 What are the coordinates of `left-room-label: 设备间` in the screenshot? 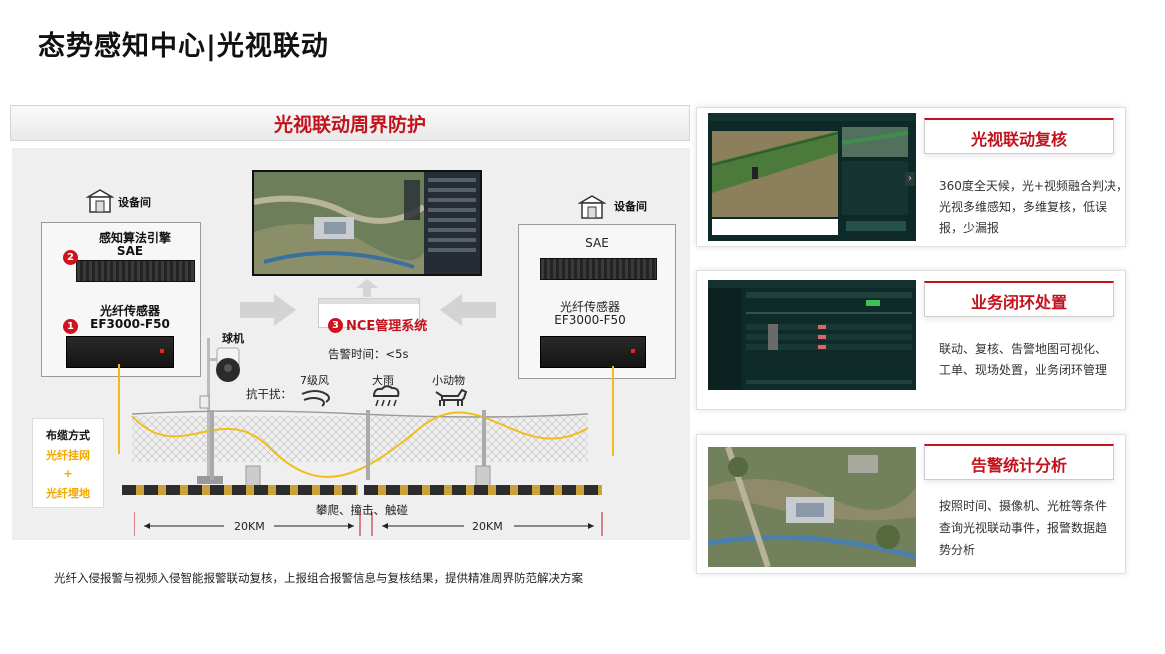 It's located at (134, 202).